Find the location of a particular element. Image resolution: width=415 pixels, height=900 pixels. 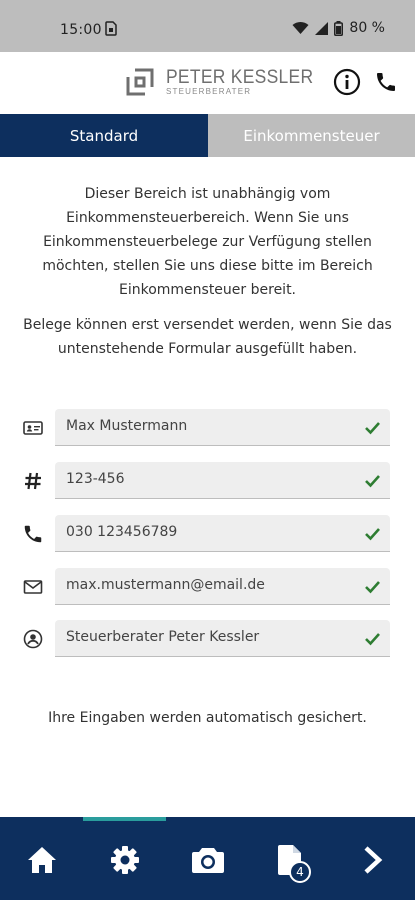

mail-icon is located at coordinates (33, 587).